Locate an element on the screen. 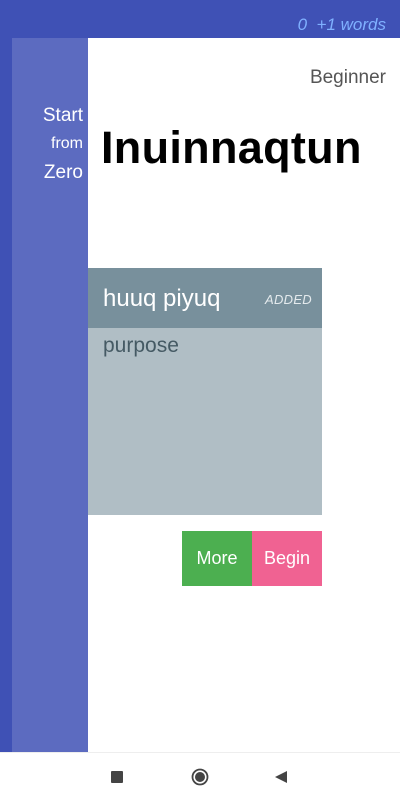  word-card-header: huuq piyuq ADDED is located at coordinates (205, 298).